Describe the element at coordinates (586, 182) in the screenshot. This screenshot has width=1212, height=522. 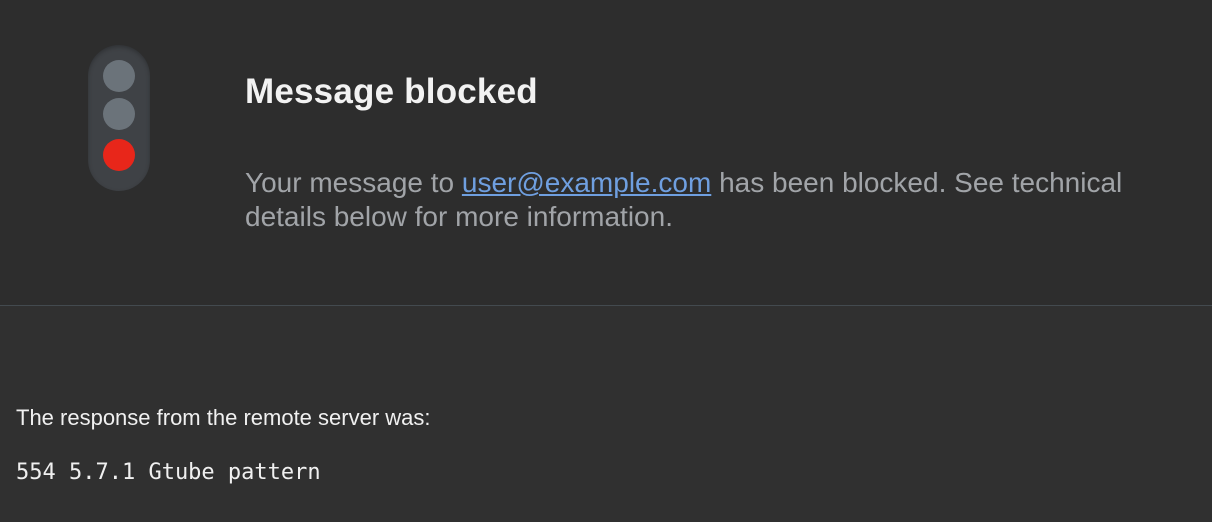
I see `recipient-email-link: user@example.com` at that location.